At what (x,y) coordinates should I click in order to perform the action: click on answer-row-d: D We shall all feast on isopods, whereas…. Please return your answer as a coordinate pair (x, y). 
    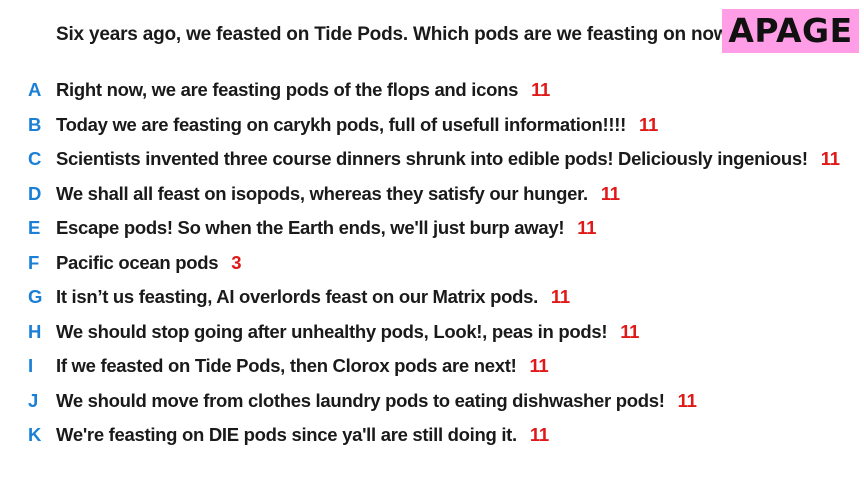
    Looking at the image, I should click on (432, 194).